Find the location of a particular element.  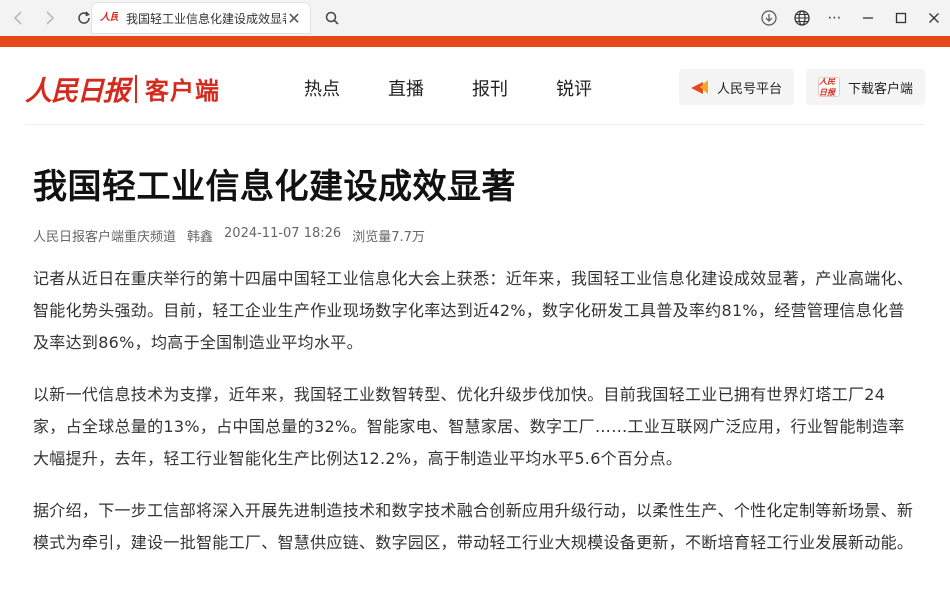

download-app-label: 下载客户端 is located at coordinates (880, 89).